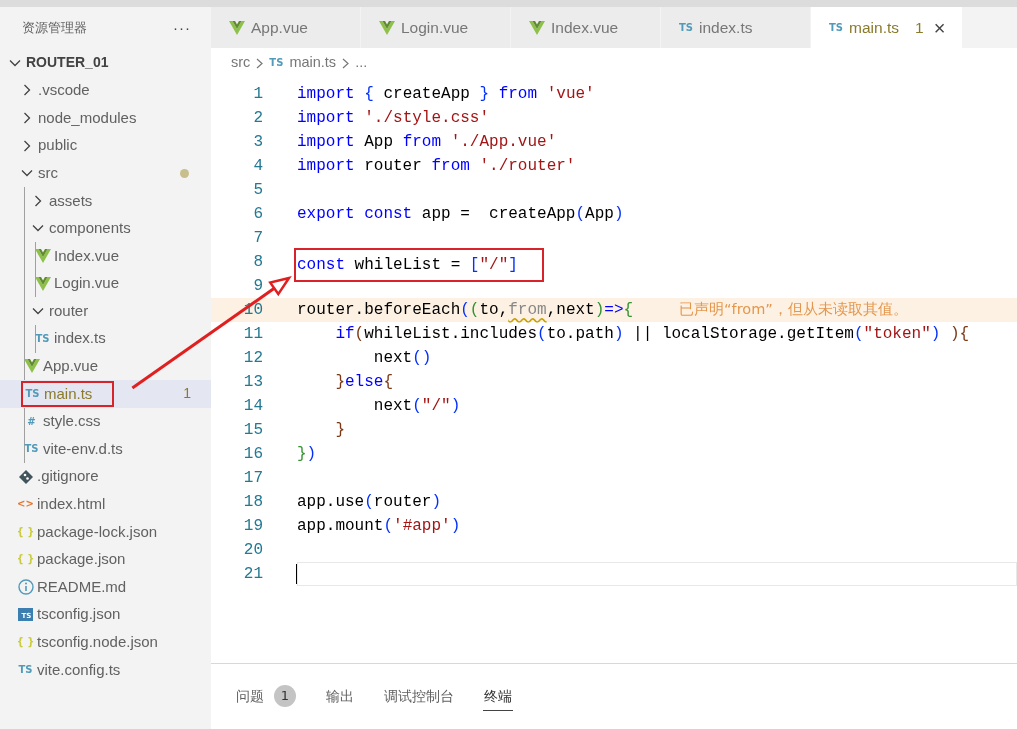 The image size is (1017, 729). What do you see at coordinates (407, 265) in the screenshot?
I see `code-line: const whileList = ["/"]` at bounding box center [407, 265].